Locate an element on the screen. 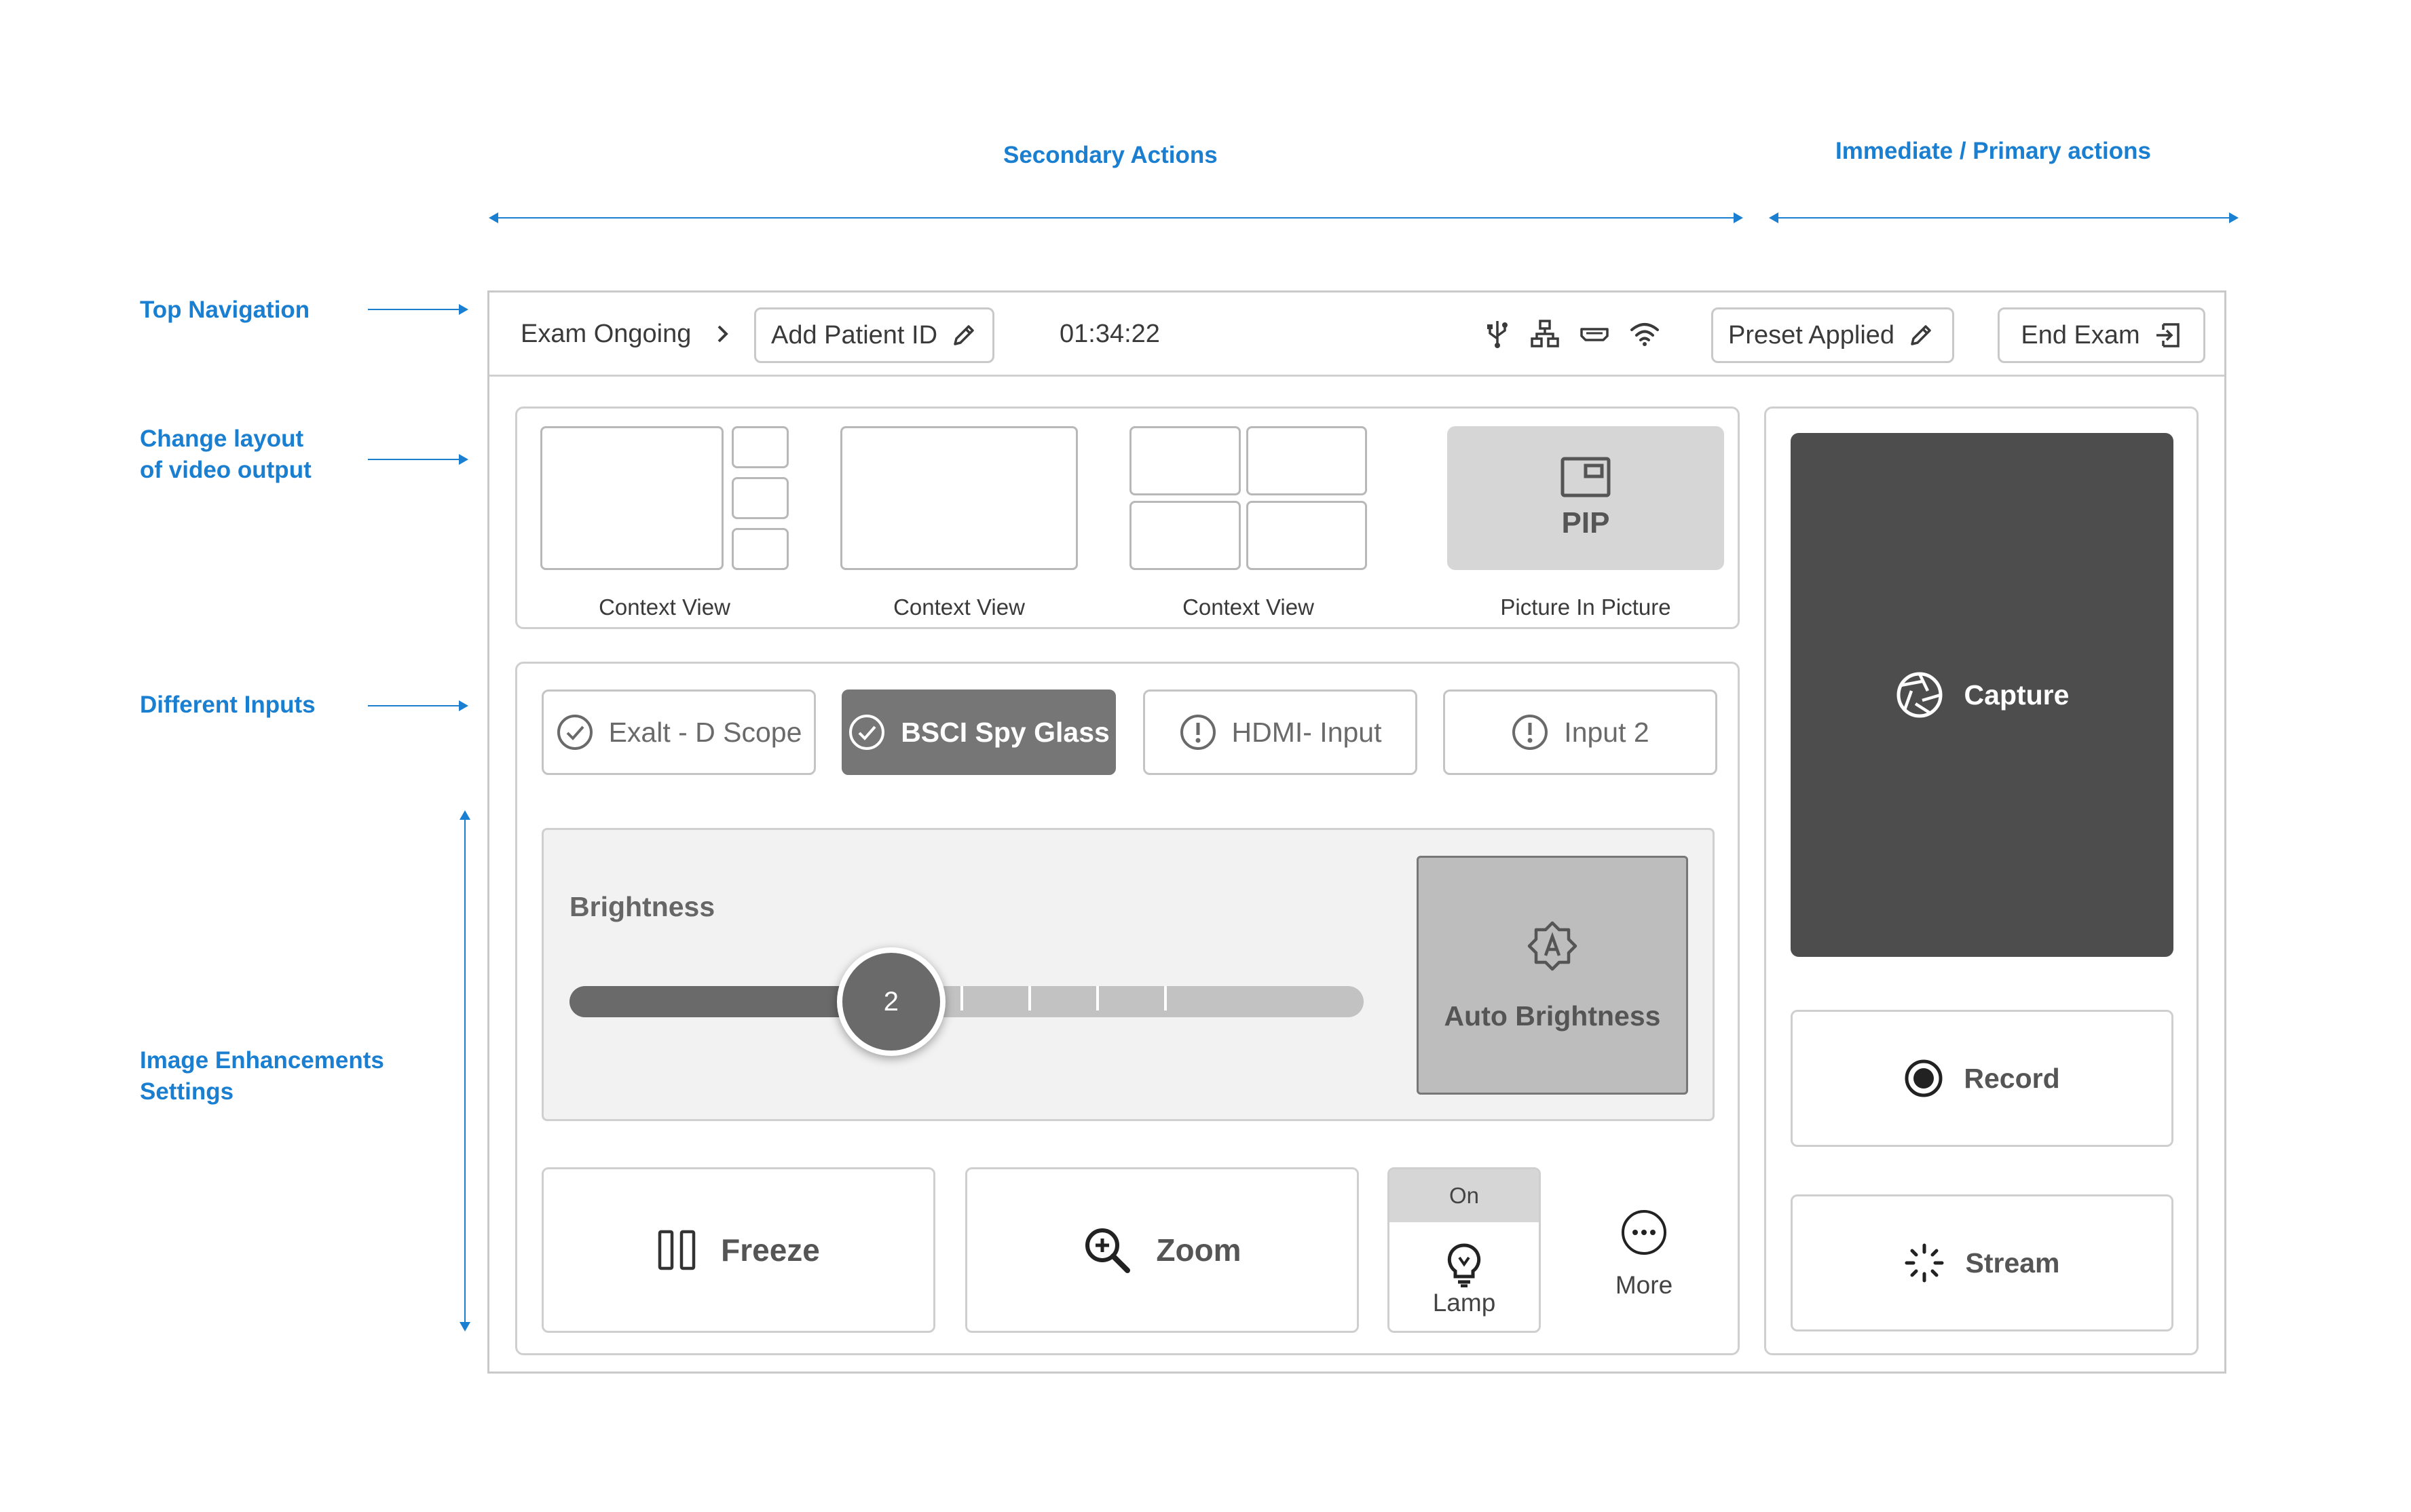 The width and height of the screenshot is (2411, 1512). slider-value: 2 is located at coordinates (891, 1001).